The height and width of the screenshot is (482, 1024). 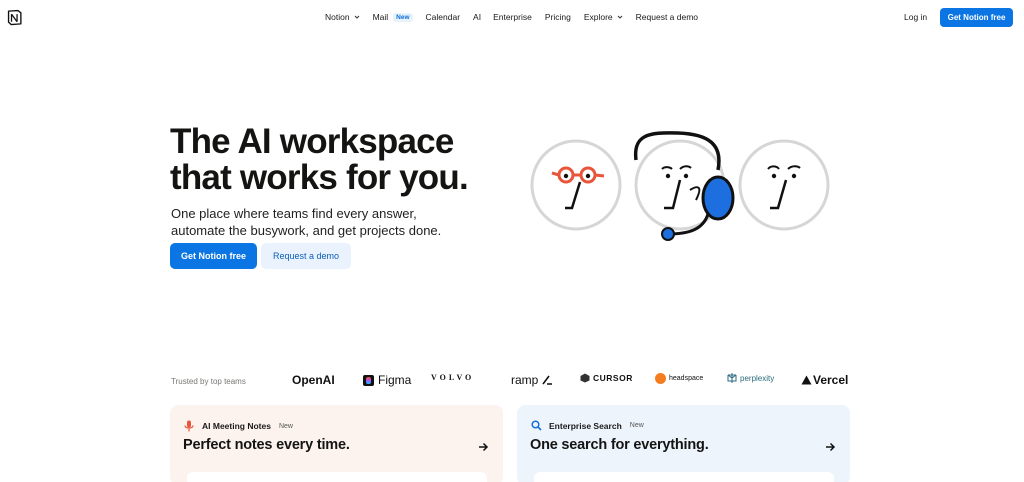 What do you see at coordinates (208, 381) in the screenshot?
I see `trusted-label: Trusted by top teams` at bounding box center [208, 381].